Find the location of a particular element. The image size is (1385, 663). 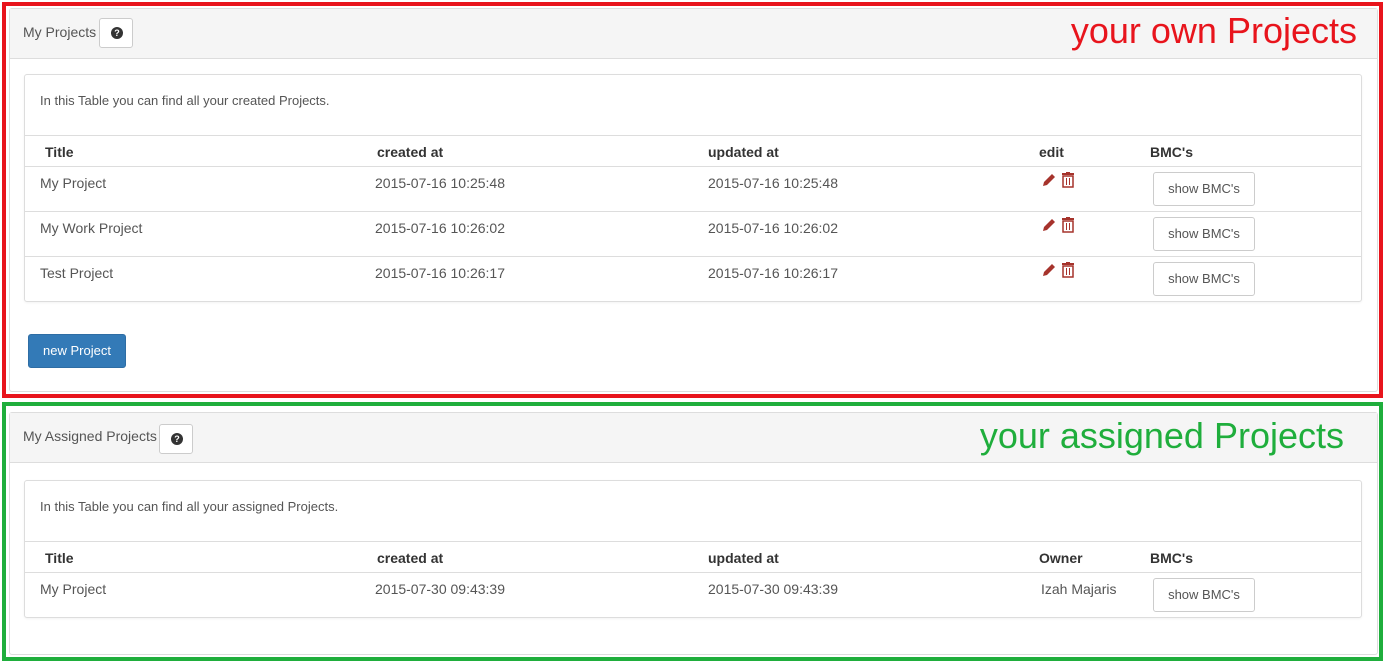

created-at: 2015-07-16 10:26:17 is located at coordinates (440, 273).